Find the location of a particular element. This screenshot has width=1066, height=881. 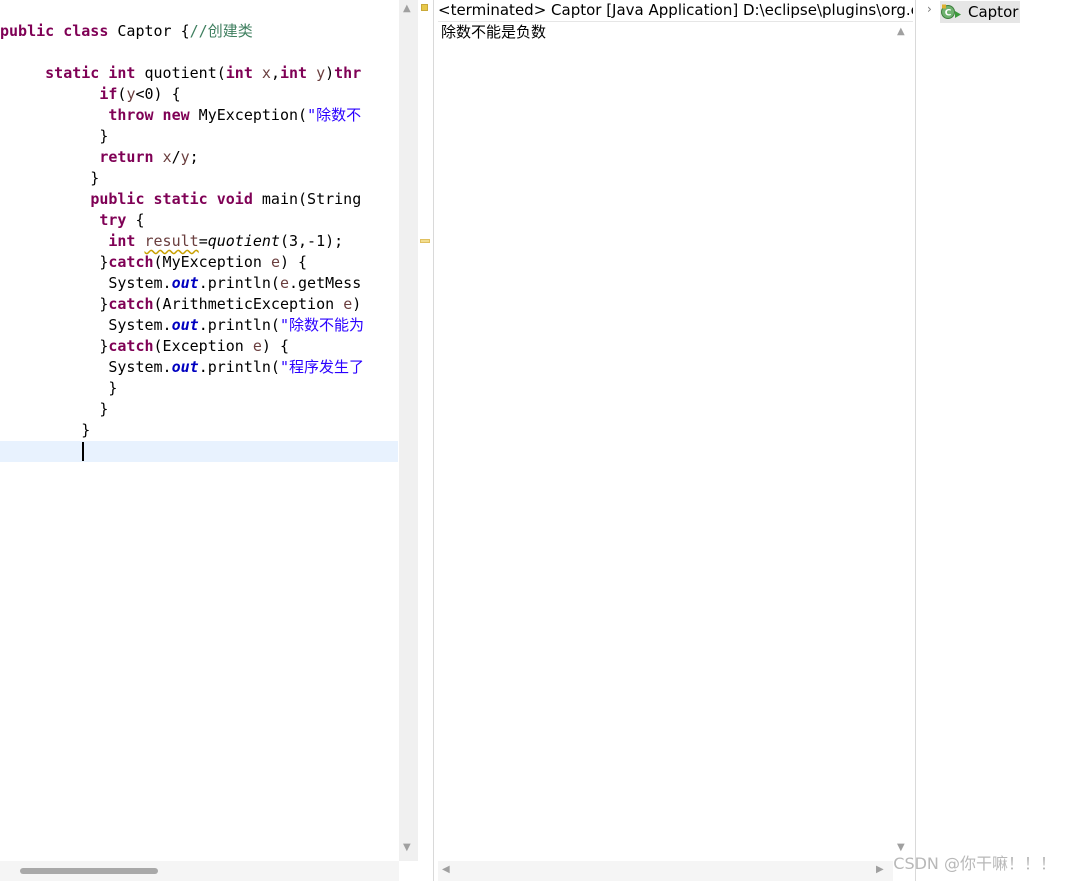

code-token: quotient is located at coordinates (243, 241).